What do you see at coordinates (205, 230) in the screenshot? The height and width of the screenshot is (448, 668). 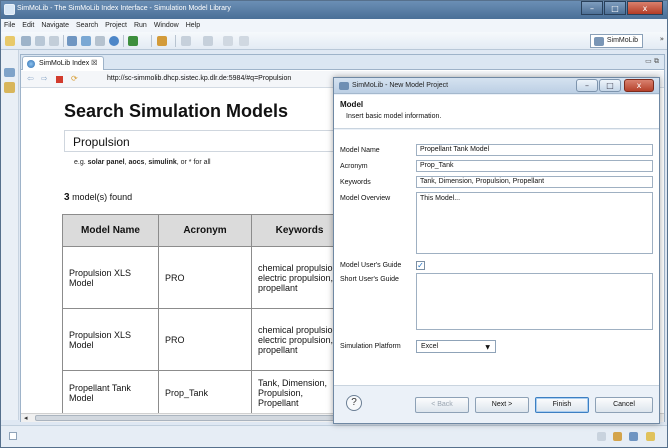 I see `column-header-acronym: Acronym` at bounding box center [205, 230].